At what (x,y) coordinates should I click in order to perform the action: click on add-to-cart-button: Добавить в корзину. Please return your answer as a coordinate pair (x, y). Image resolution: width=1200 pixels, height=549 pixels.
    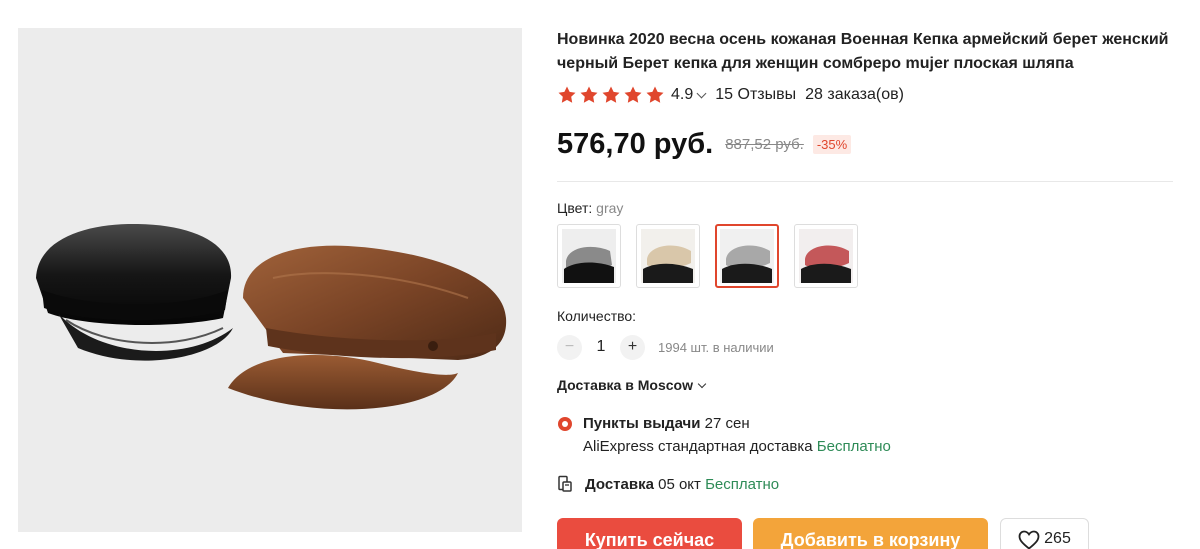
    Looking at the image, I should click on (870, 533).